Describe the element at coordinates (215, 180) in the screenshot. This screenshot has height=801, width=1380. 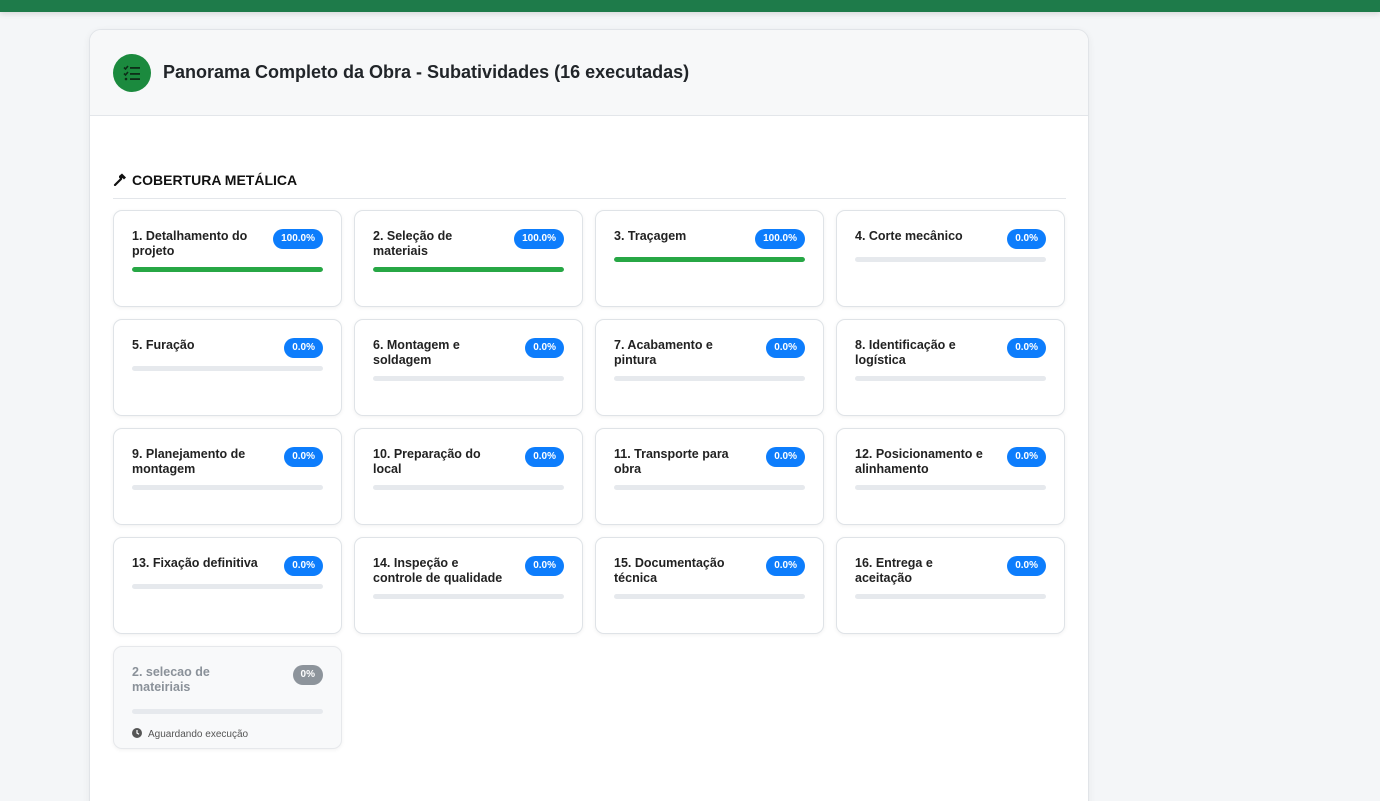
I see `section-title: COBERTURA METÁLICA` at that location.